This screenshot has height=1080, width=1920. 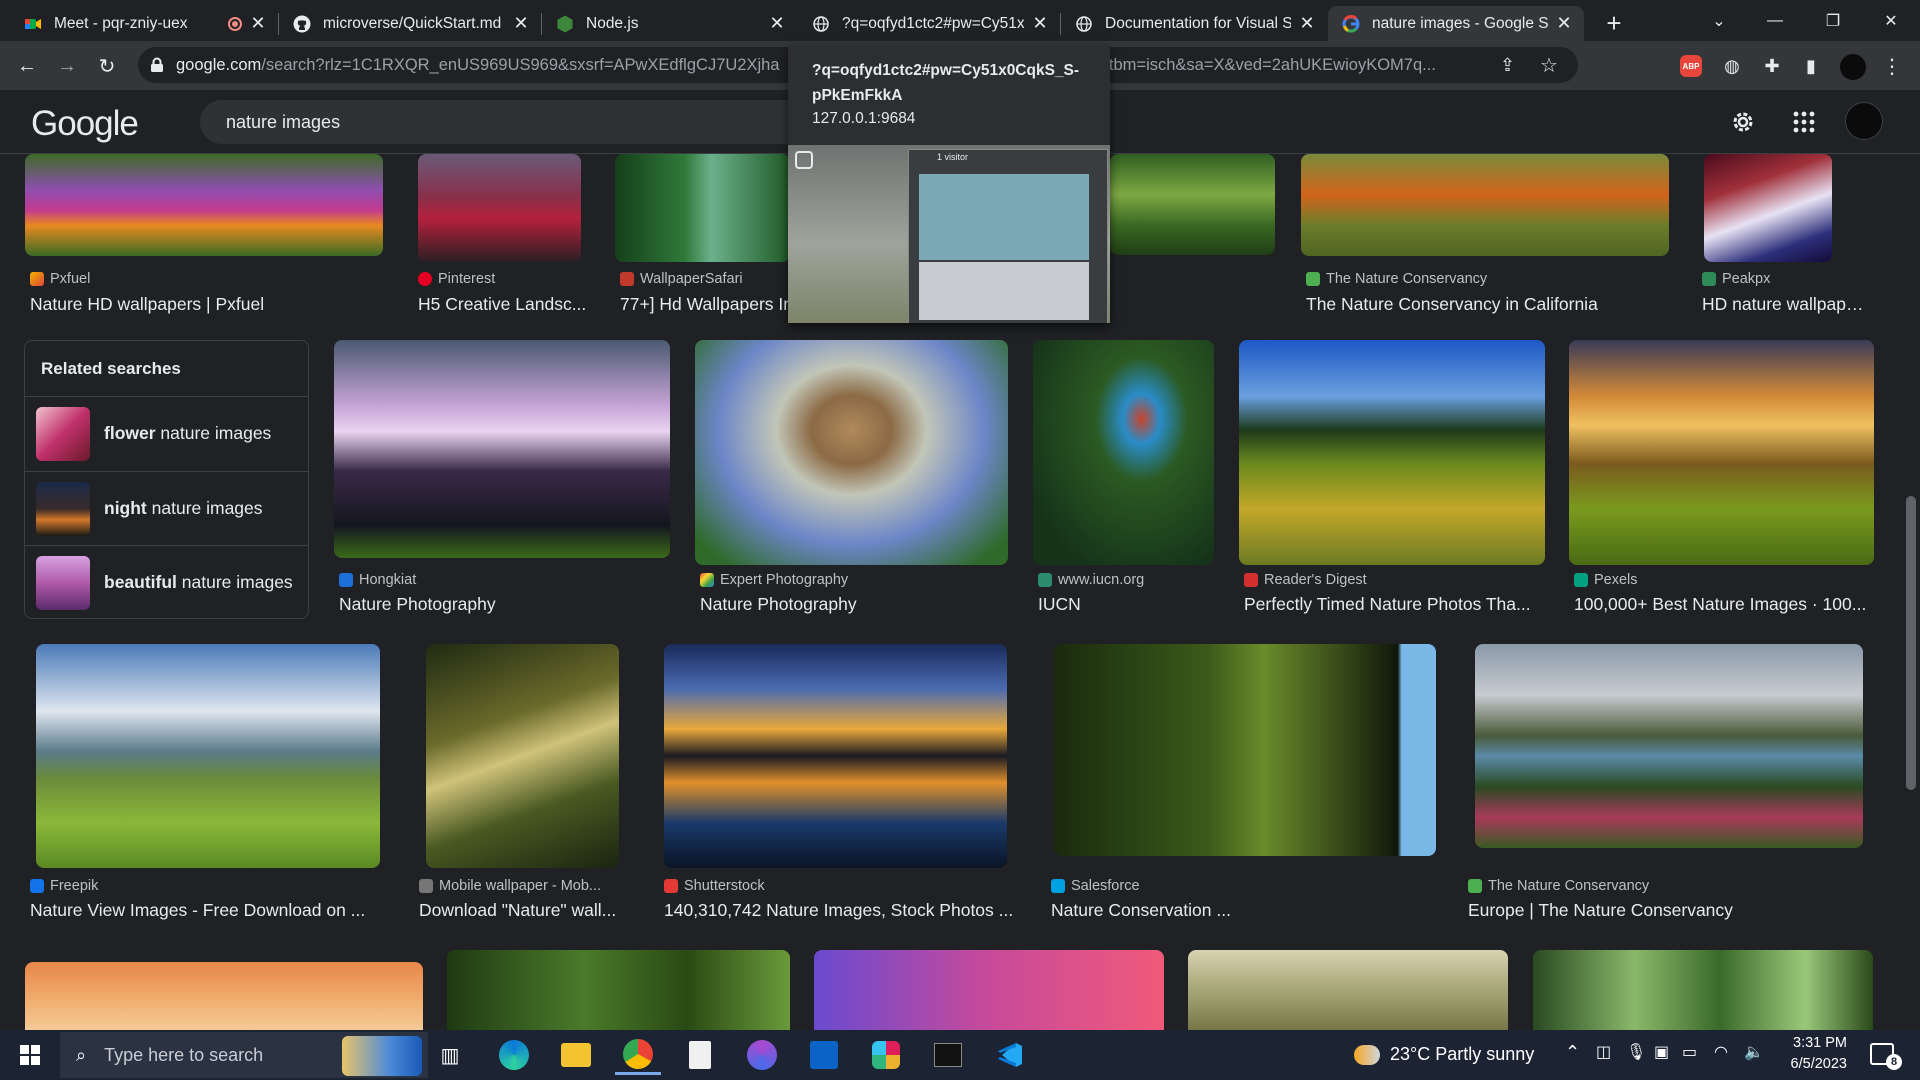 What do you see at coordinates (166, 433) in the screenshot?
I see `related-item-flower: flower nature images` at bounding box center [166, 433].